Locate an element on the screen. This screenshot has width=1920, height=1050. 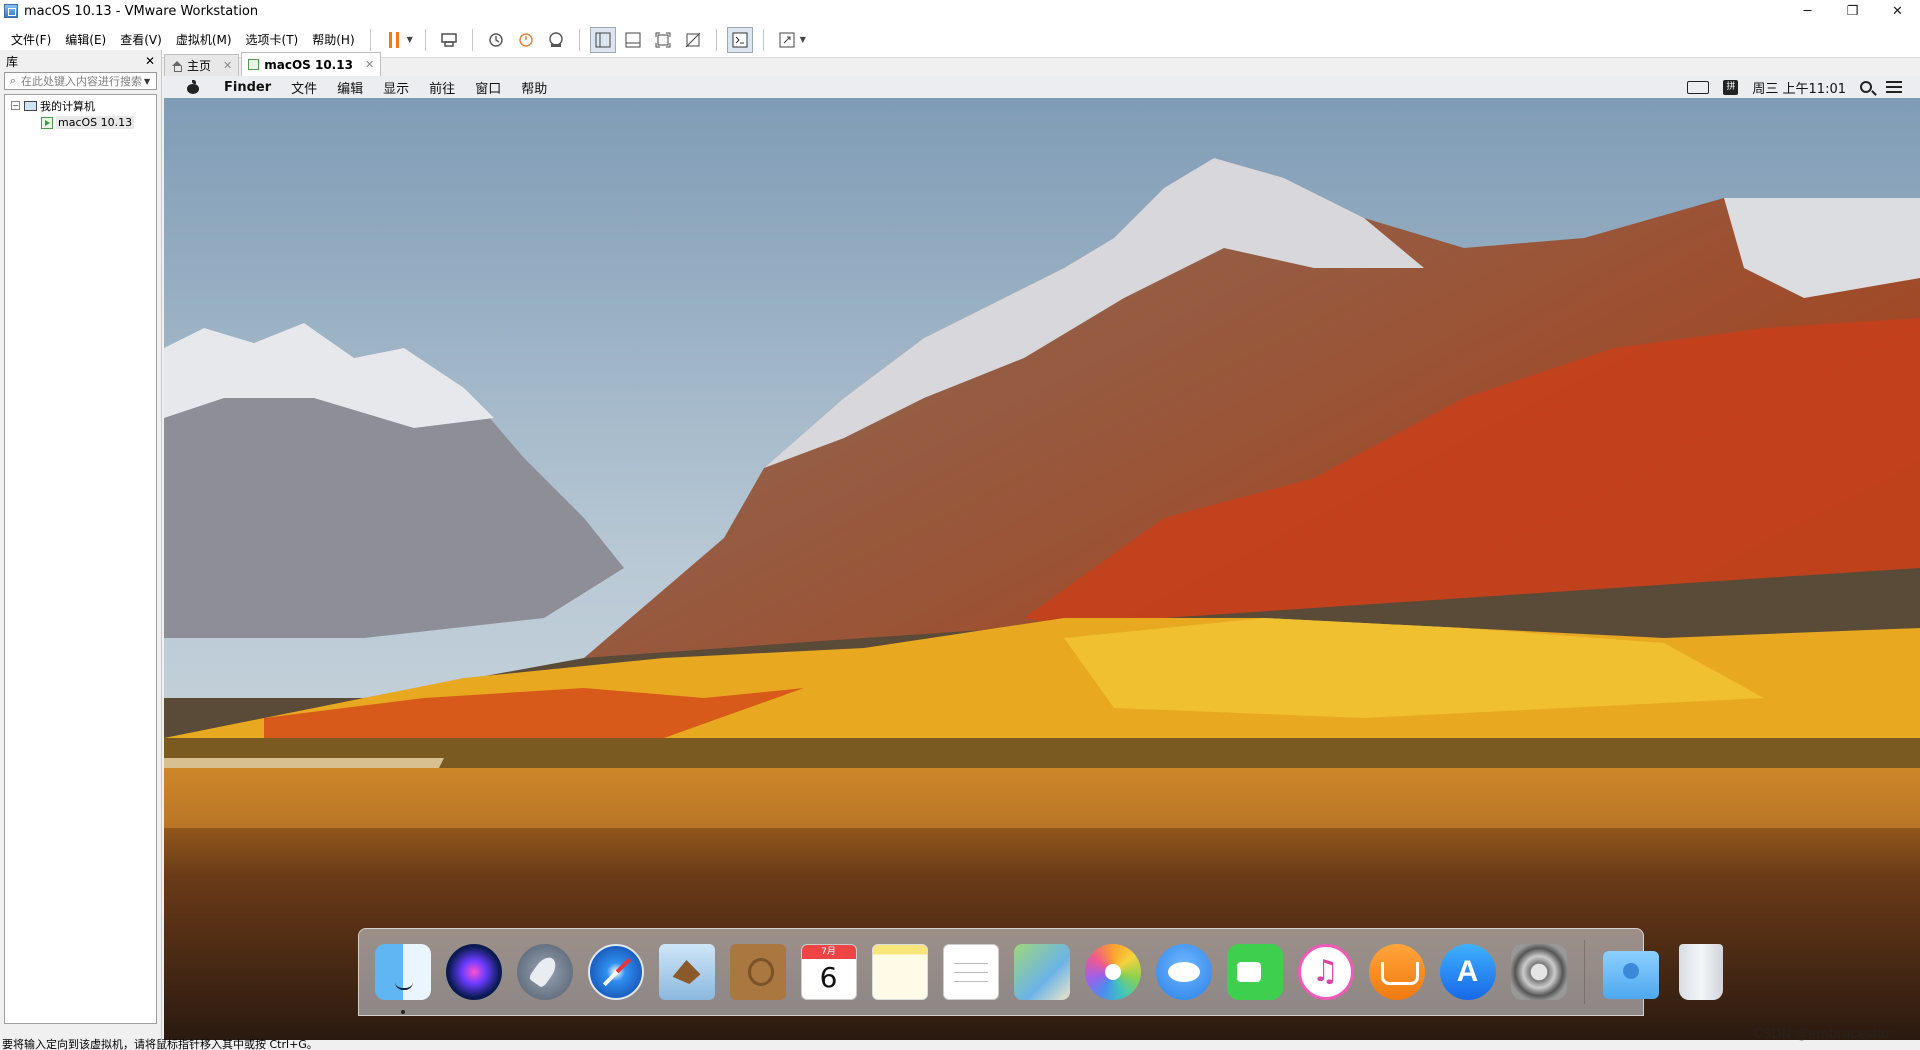
fullscreen-button is located at coordinates (663, 40).